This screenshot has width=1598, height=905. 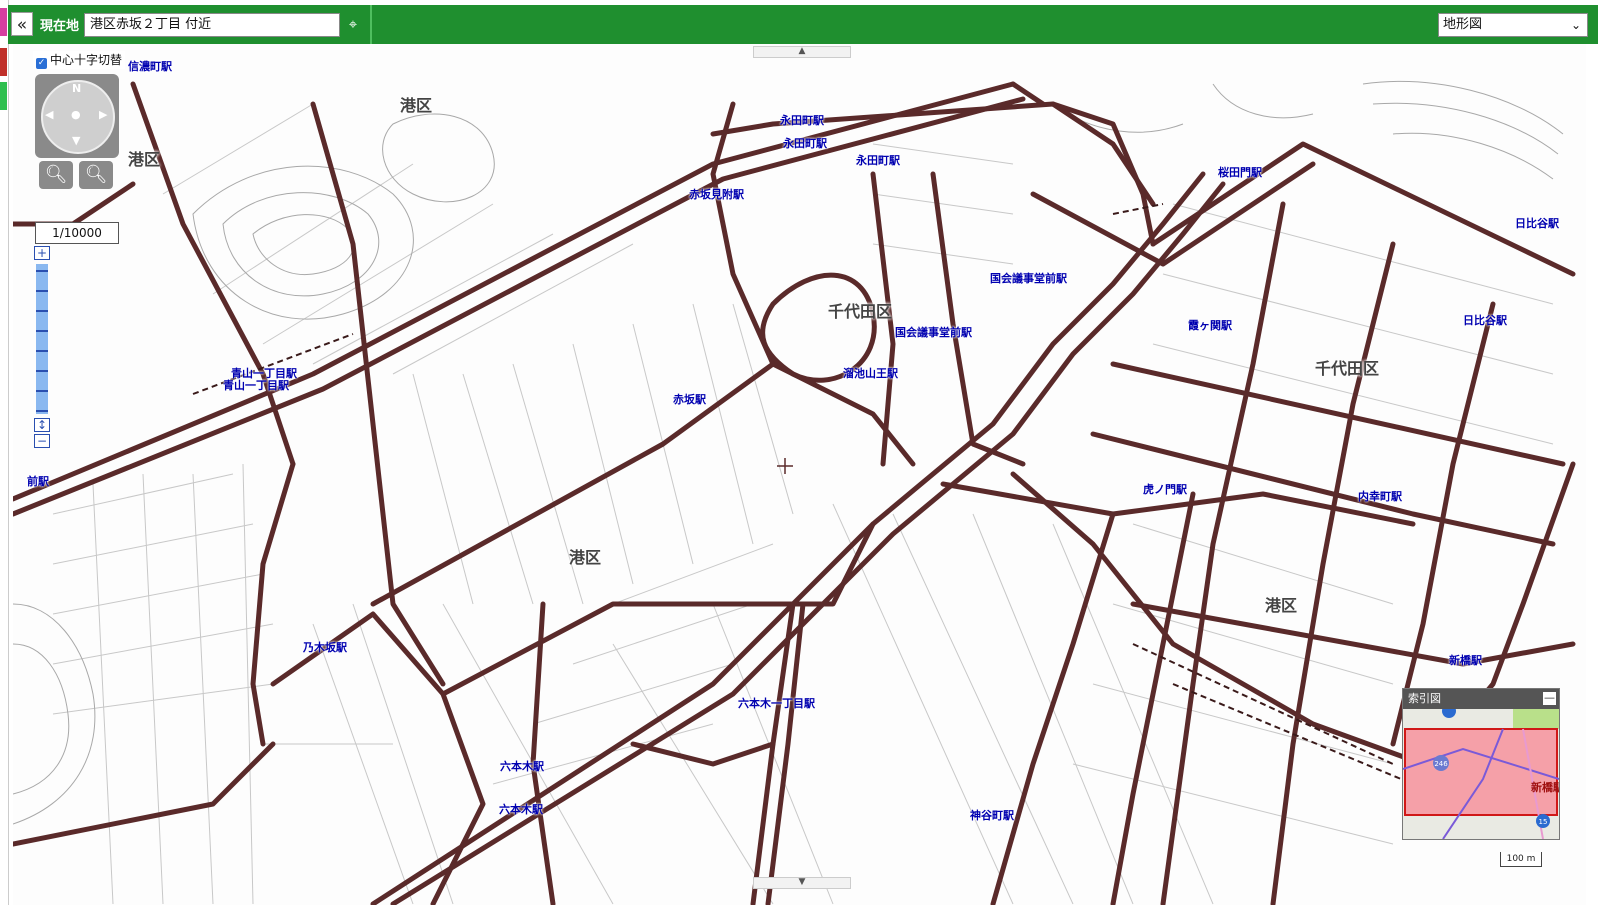 I want to click on station-label: 乃木坂駅, so click(x=325, y=647).